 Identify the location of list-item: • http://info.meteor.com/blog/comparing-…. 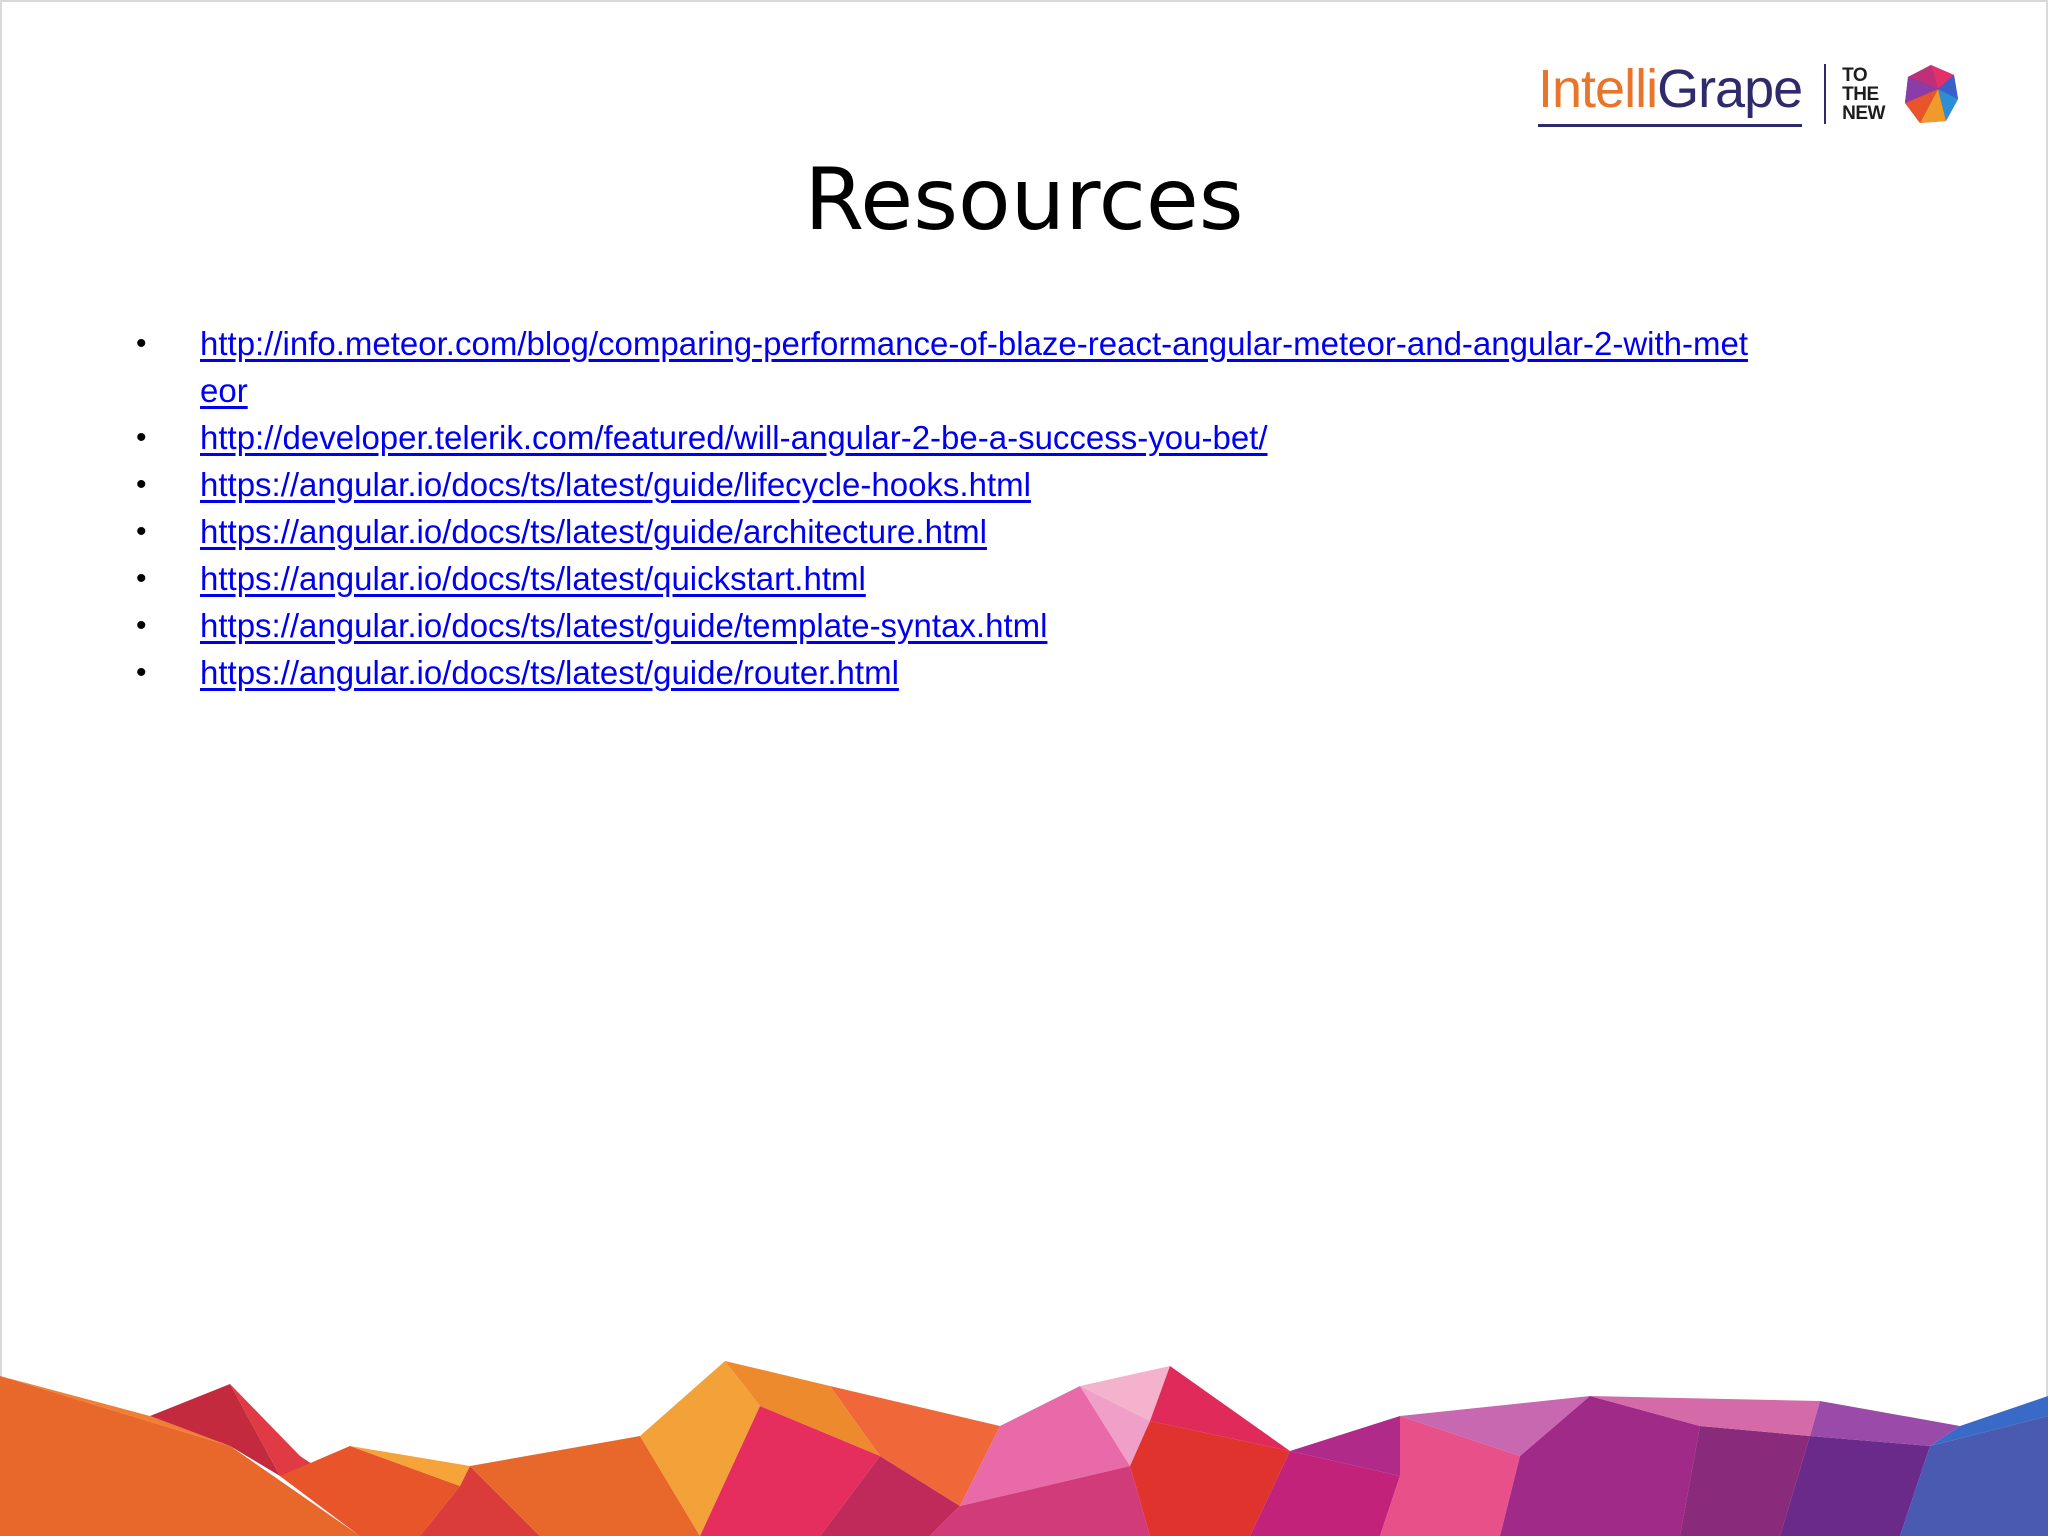
(1028, 367).